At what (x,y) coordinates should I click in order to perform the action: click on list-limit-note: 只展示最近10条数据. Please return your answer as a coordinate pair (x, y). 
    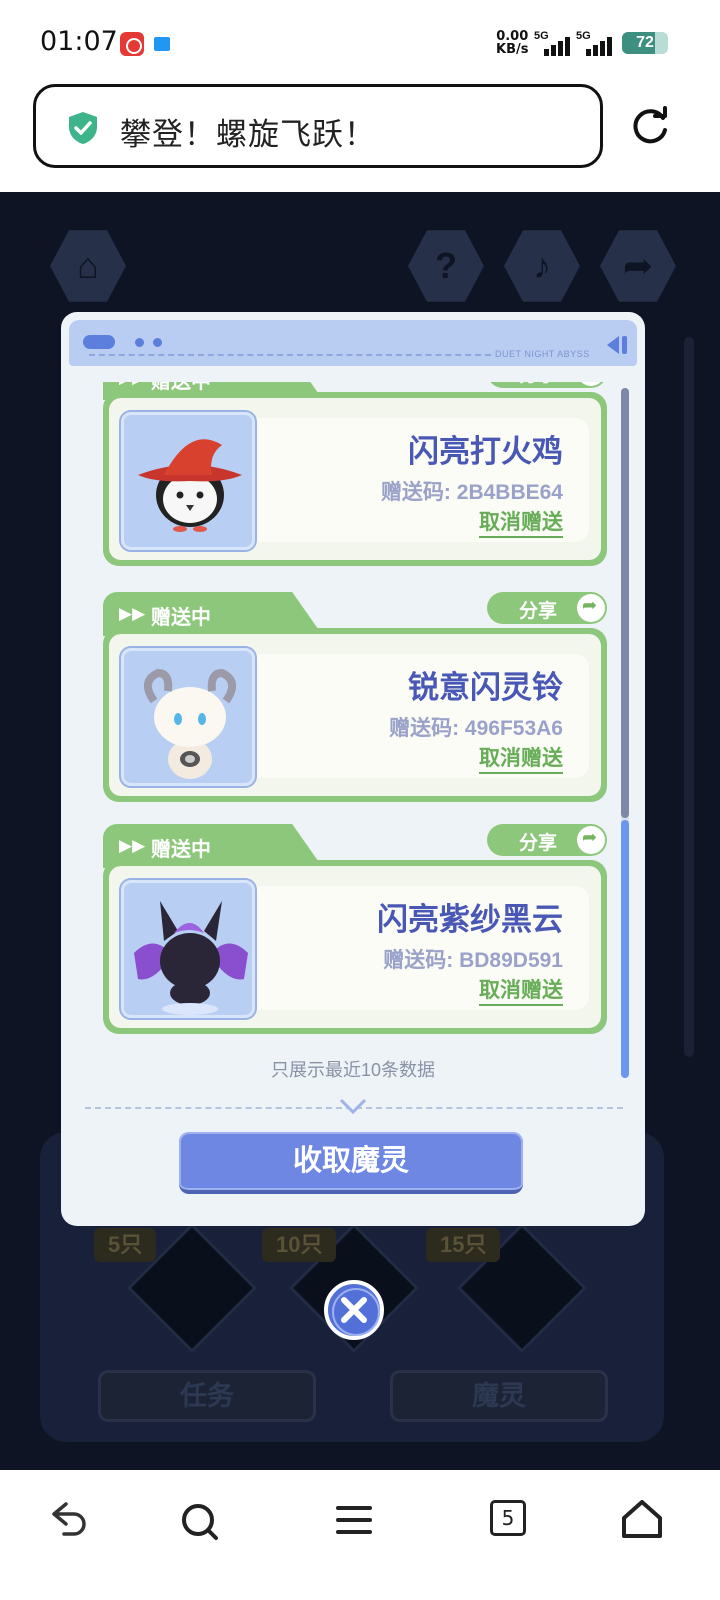
    Looking at the image, I should click on (353, 1070).